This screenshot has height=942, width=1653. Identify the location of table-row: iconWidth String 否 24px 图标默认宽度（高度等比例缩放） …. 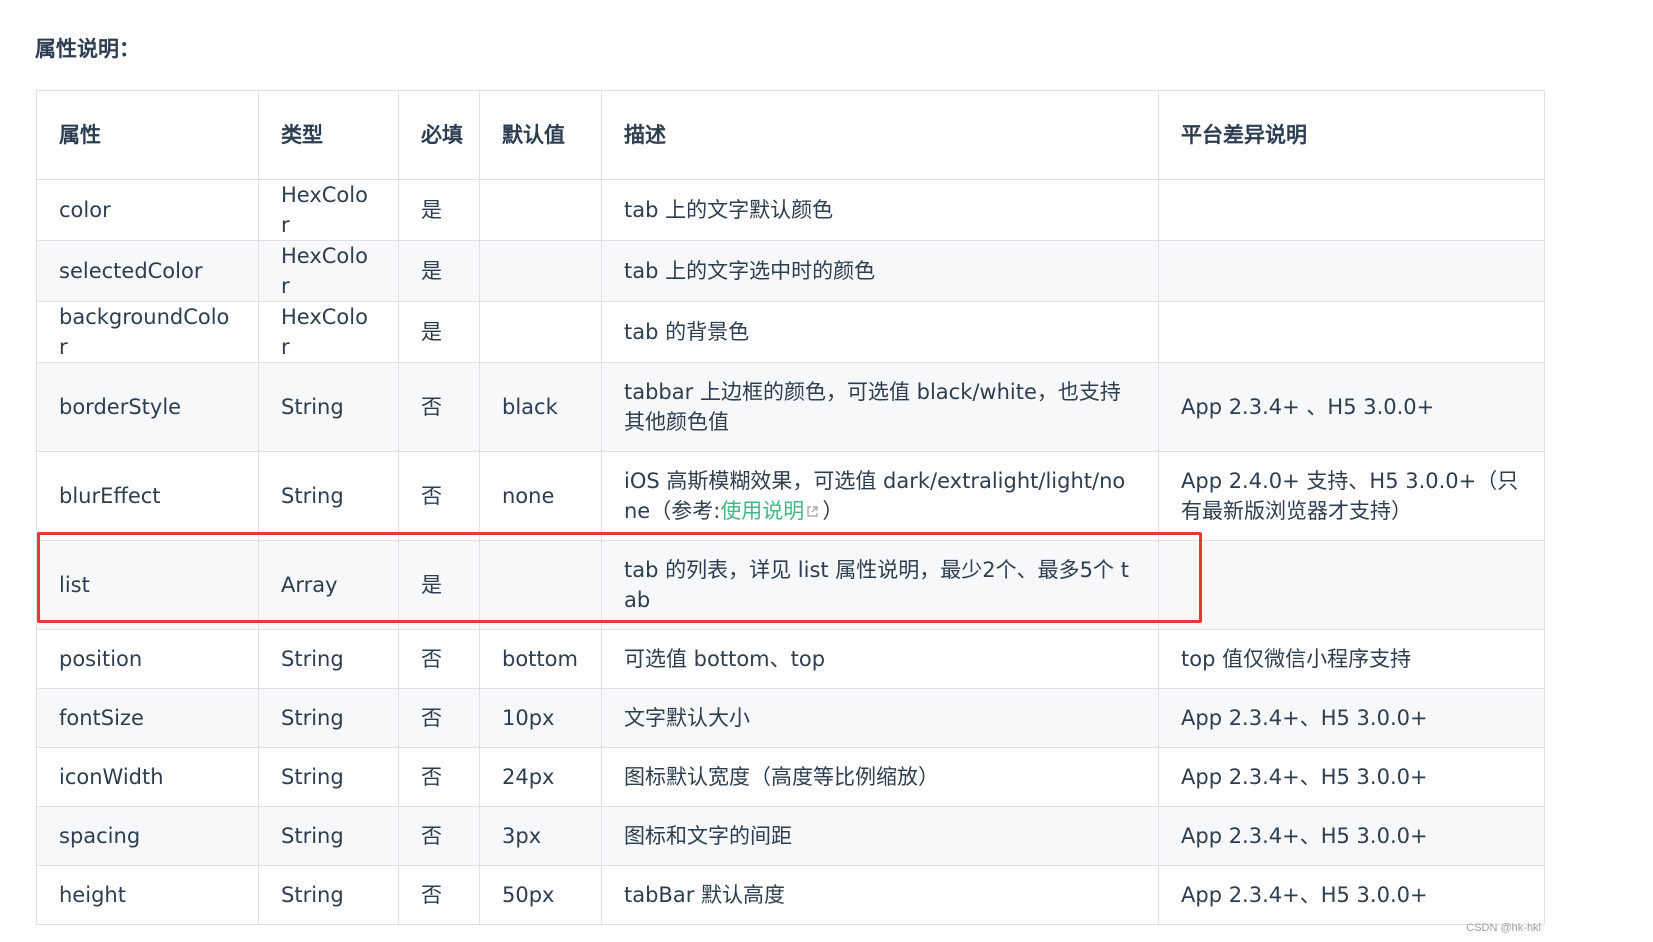
(790, 777).